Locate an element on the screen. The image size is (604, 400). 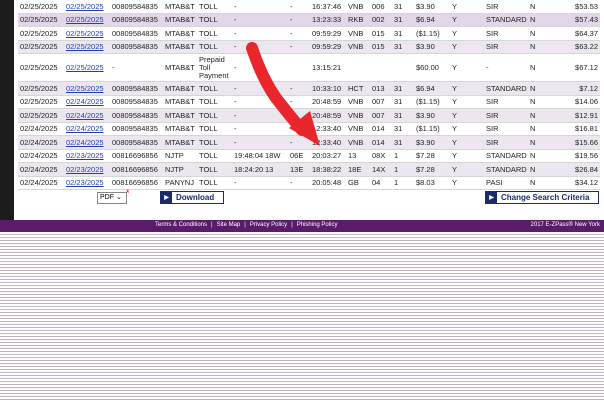
cell-exit-lane: 002 is located at coordinates (381, 20).